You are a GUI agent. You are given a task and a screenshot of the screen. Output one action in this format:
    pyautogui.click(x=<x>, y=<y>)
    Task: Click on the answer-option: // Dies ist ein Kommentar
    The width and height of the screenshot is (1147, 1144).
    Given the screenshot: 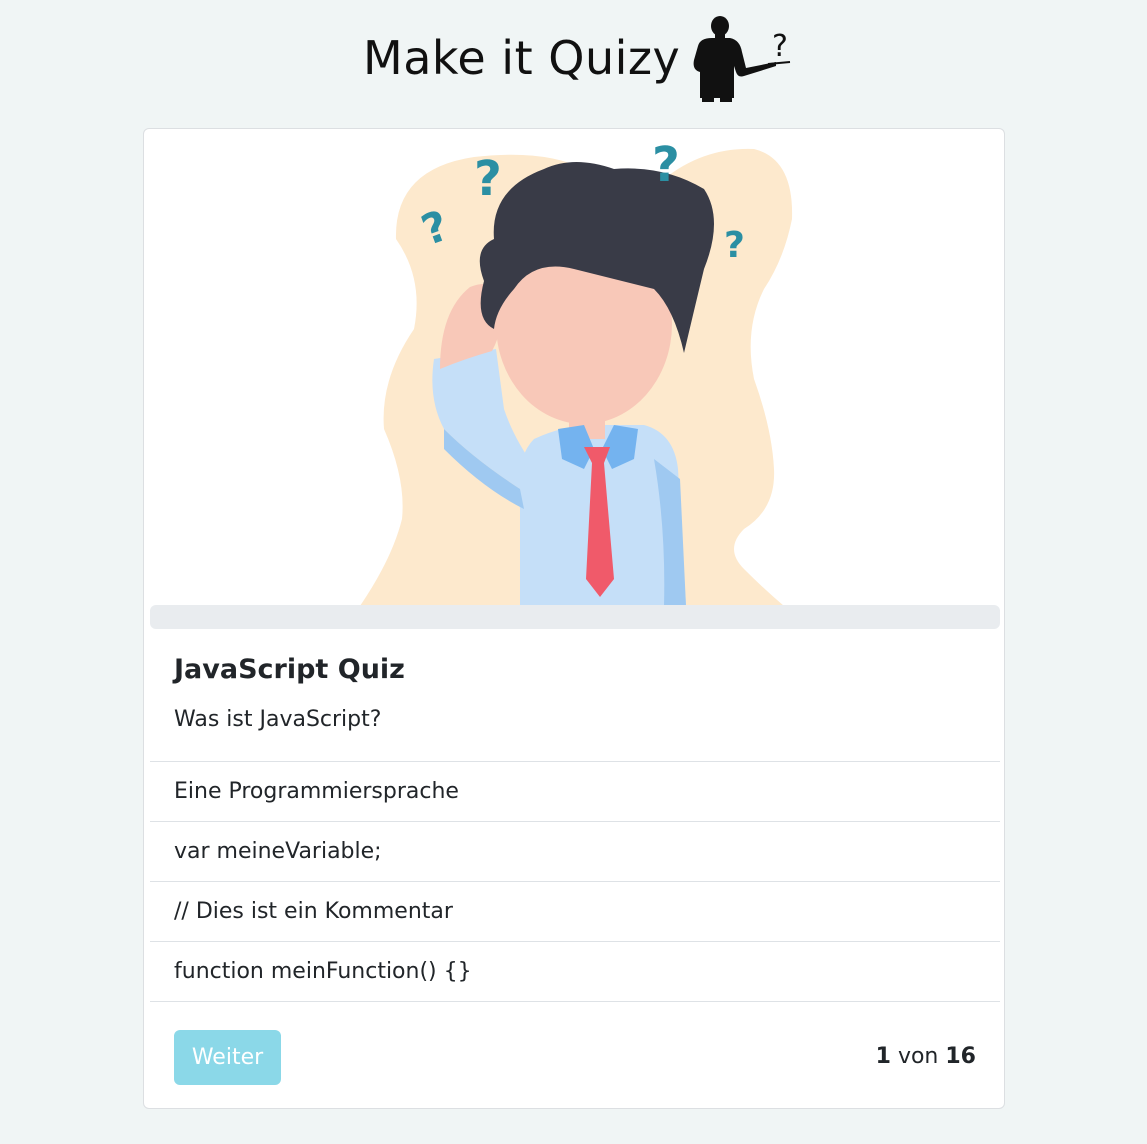 What is the action you would take?
    pyautogui.click(x=575, y=911)
    